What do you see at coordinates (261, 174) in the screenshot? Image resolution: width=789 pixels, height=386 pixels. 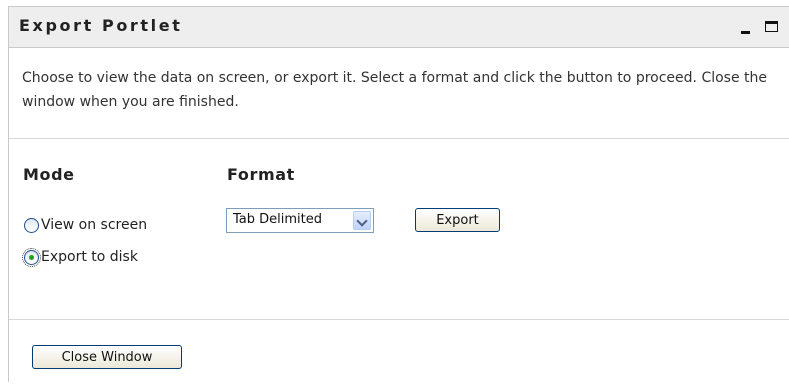 I see `format-heading: Format` at bounding box center [261, 174].